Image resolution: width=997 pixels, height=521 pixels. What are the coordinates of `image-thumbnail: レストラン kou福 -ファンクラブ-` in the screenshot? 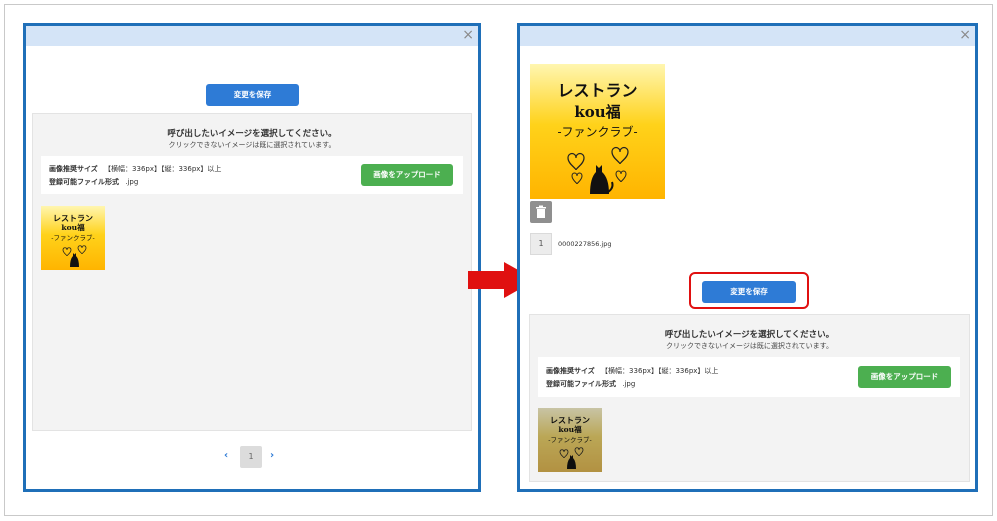 It's located at (73, 238).